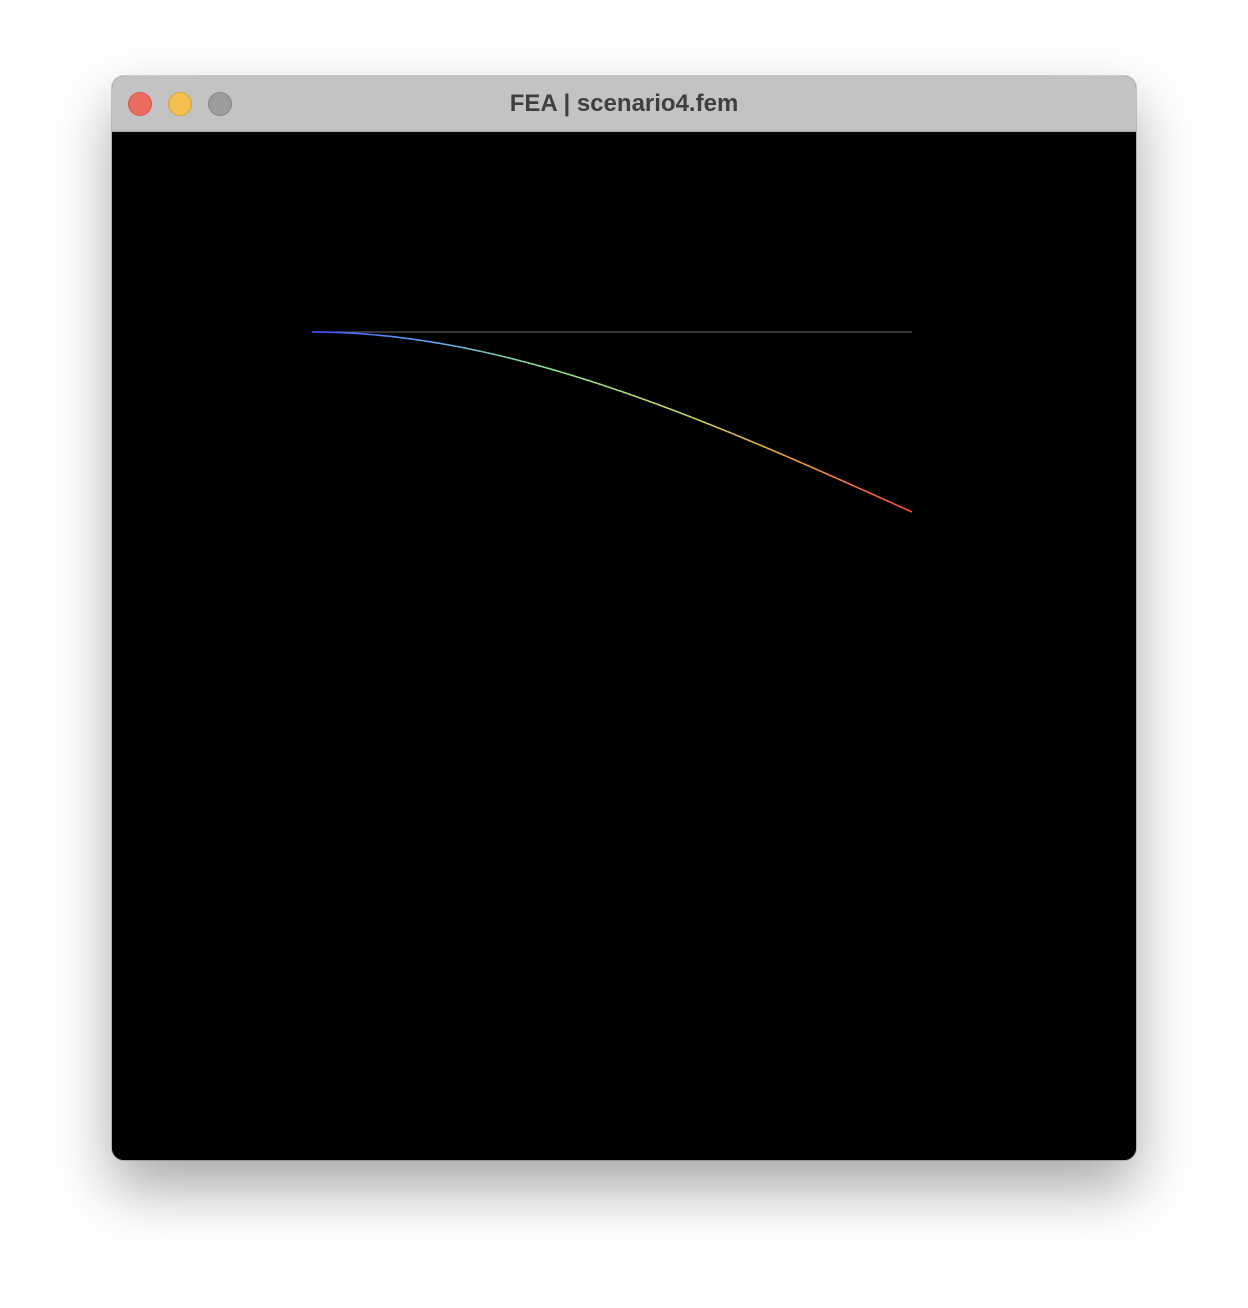  I want to click on window-title: FEA | scenario4.fem, so click(624, 103).